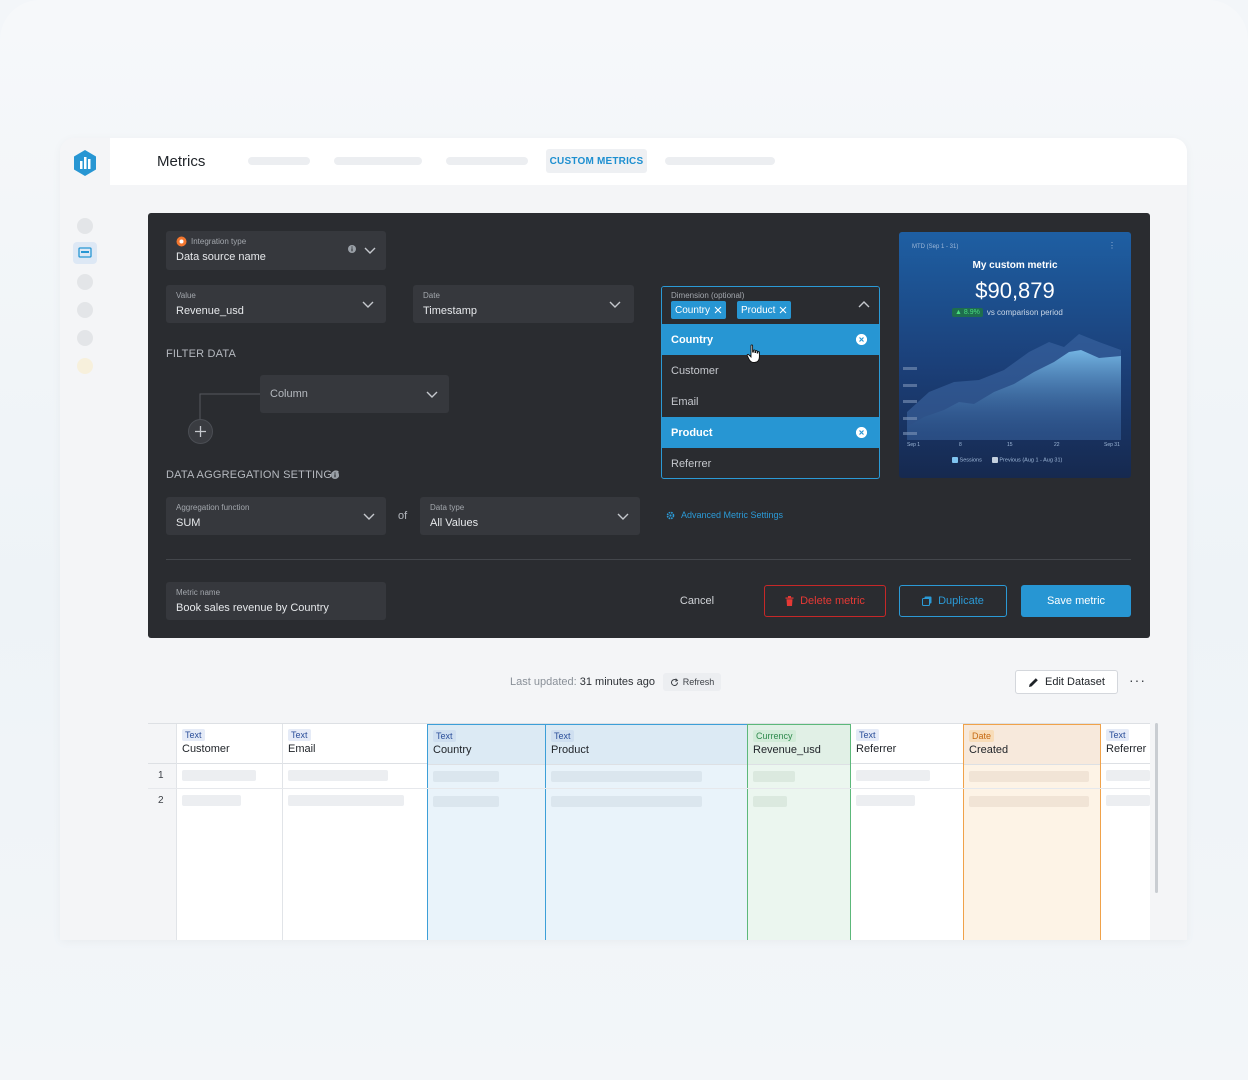  Describe the element at coordinates (770, 370) in the screenshot. I see `dropdown-option-customer: Customer` at that location.